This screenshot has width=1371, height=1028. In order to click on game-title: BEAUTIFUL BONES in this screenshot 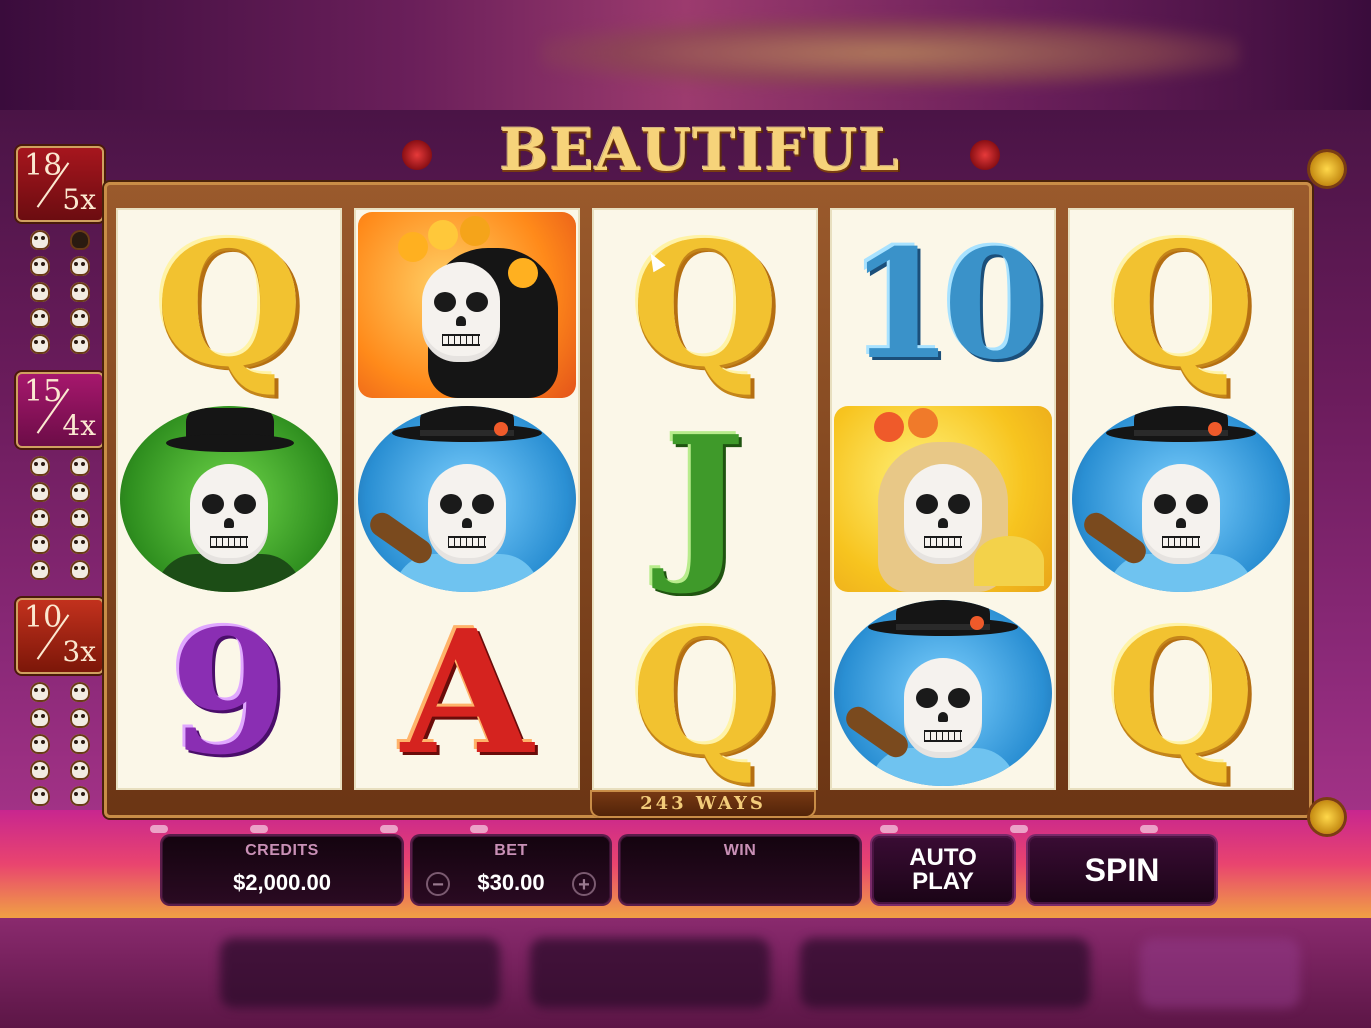, I will do `click(700, 188)`.